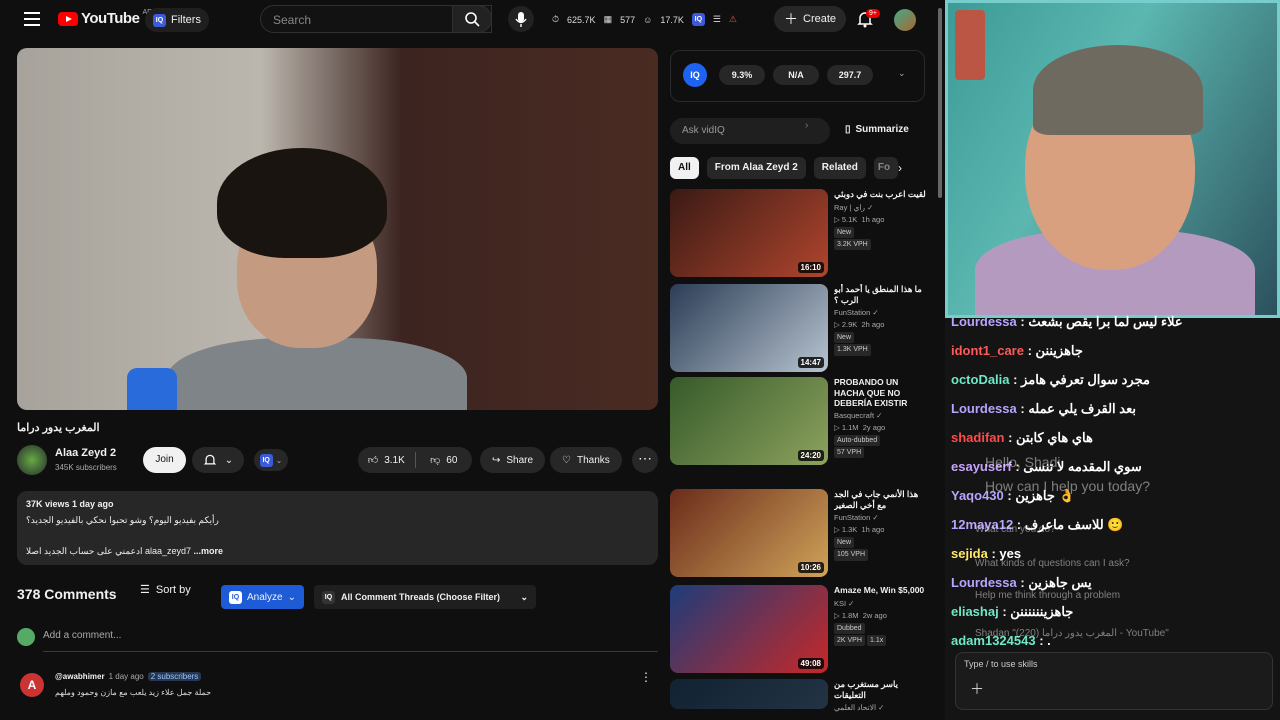 This screenshot has width=1280, height=720. What do you see at coordinates (940, 103) in the screenshot?
I see `scrollbar-thumb` at bounding box center [940, 103].